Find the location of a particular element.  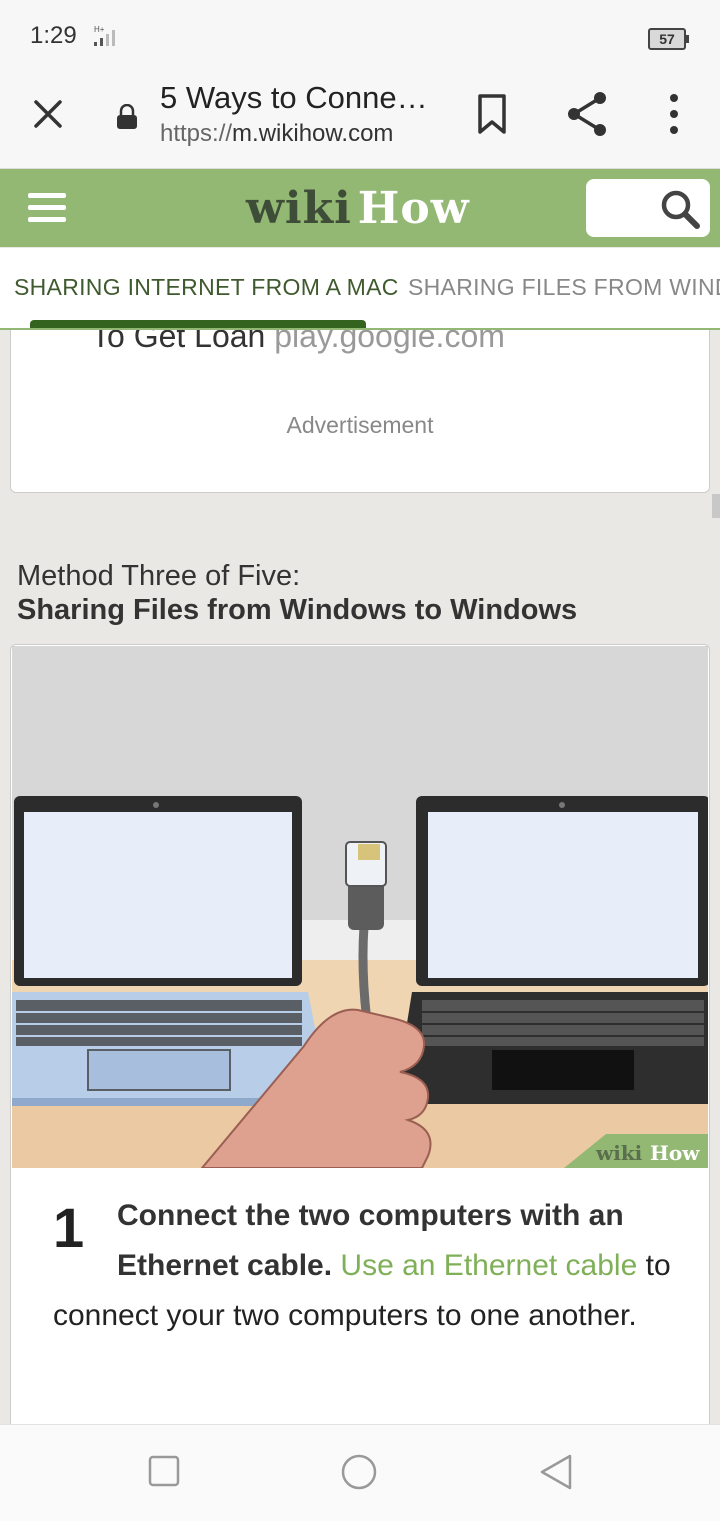

url-scheme: https:// is located at coordinates (196, 133).